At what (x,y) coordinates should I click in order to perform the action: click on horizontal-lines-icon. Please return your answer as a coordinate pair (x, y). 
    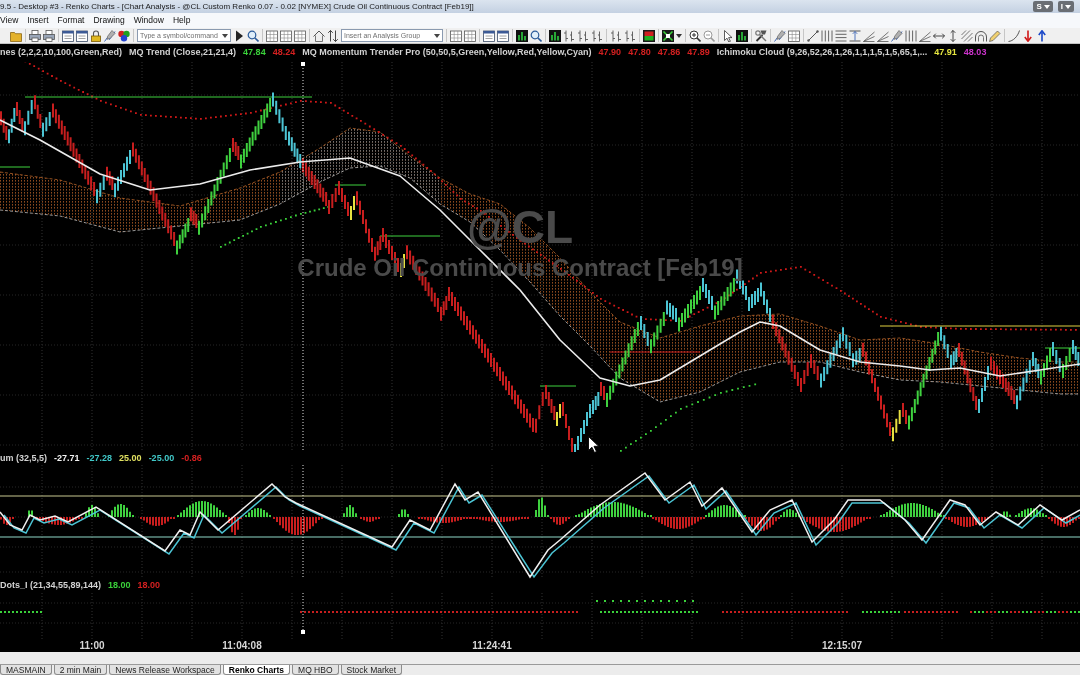
    Looking at the image, I should click on (841, 35).